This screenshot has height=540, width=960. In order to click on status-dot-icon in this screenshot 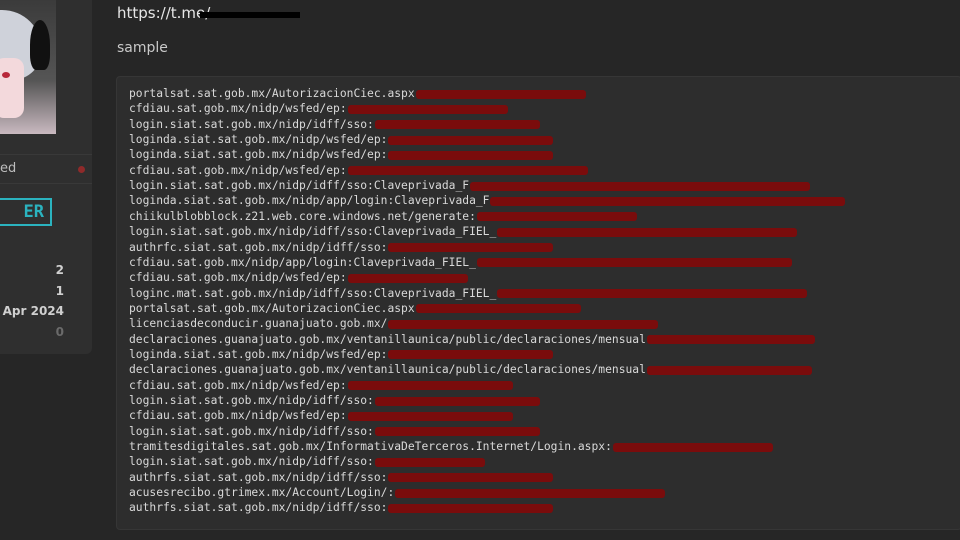, I will do `click(81, 169)`.